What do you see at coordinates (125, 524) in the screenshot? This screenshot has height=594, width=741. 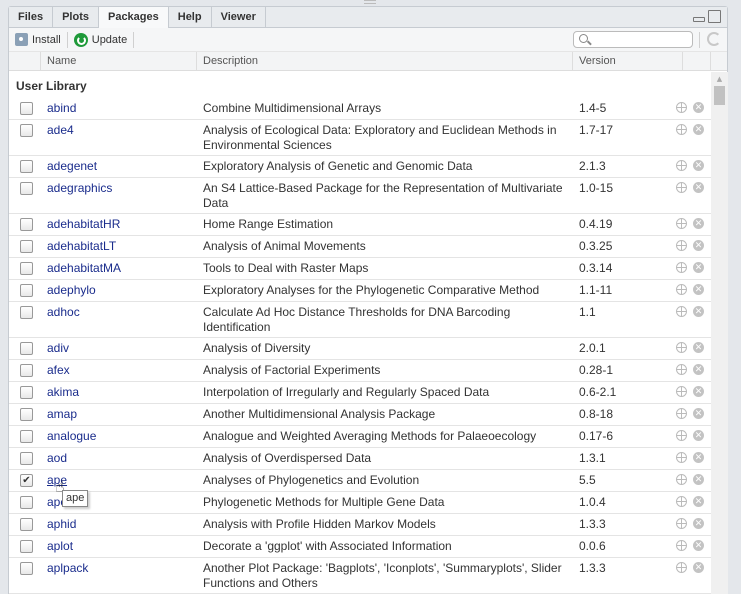 I see `package-name-link: aphid` at bounding box center [125, 524].